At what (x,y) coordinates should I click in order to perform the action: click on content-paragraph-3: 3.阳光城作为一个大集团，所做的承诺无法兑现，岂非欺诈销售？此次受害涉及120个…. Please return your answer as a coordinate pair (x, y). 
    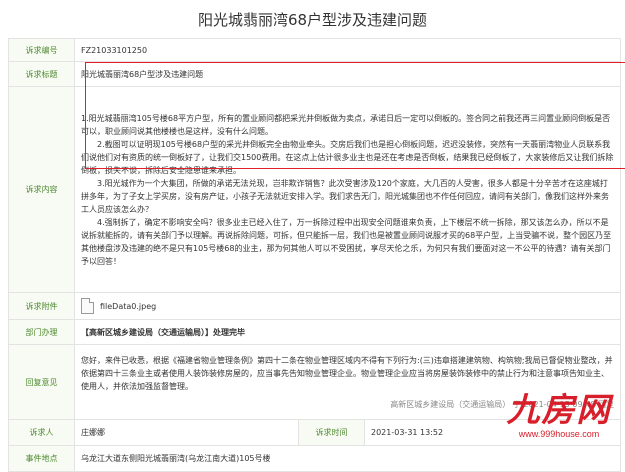
    Looking at the image, I should click on (345, 196).